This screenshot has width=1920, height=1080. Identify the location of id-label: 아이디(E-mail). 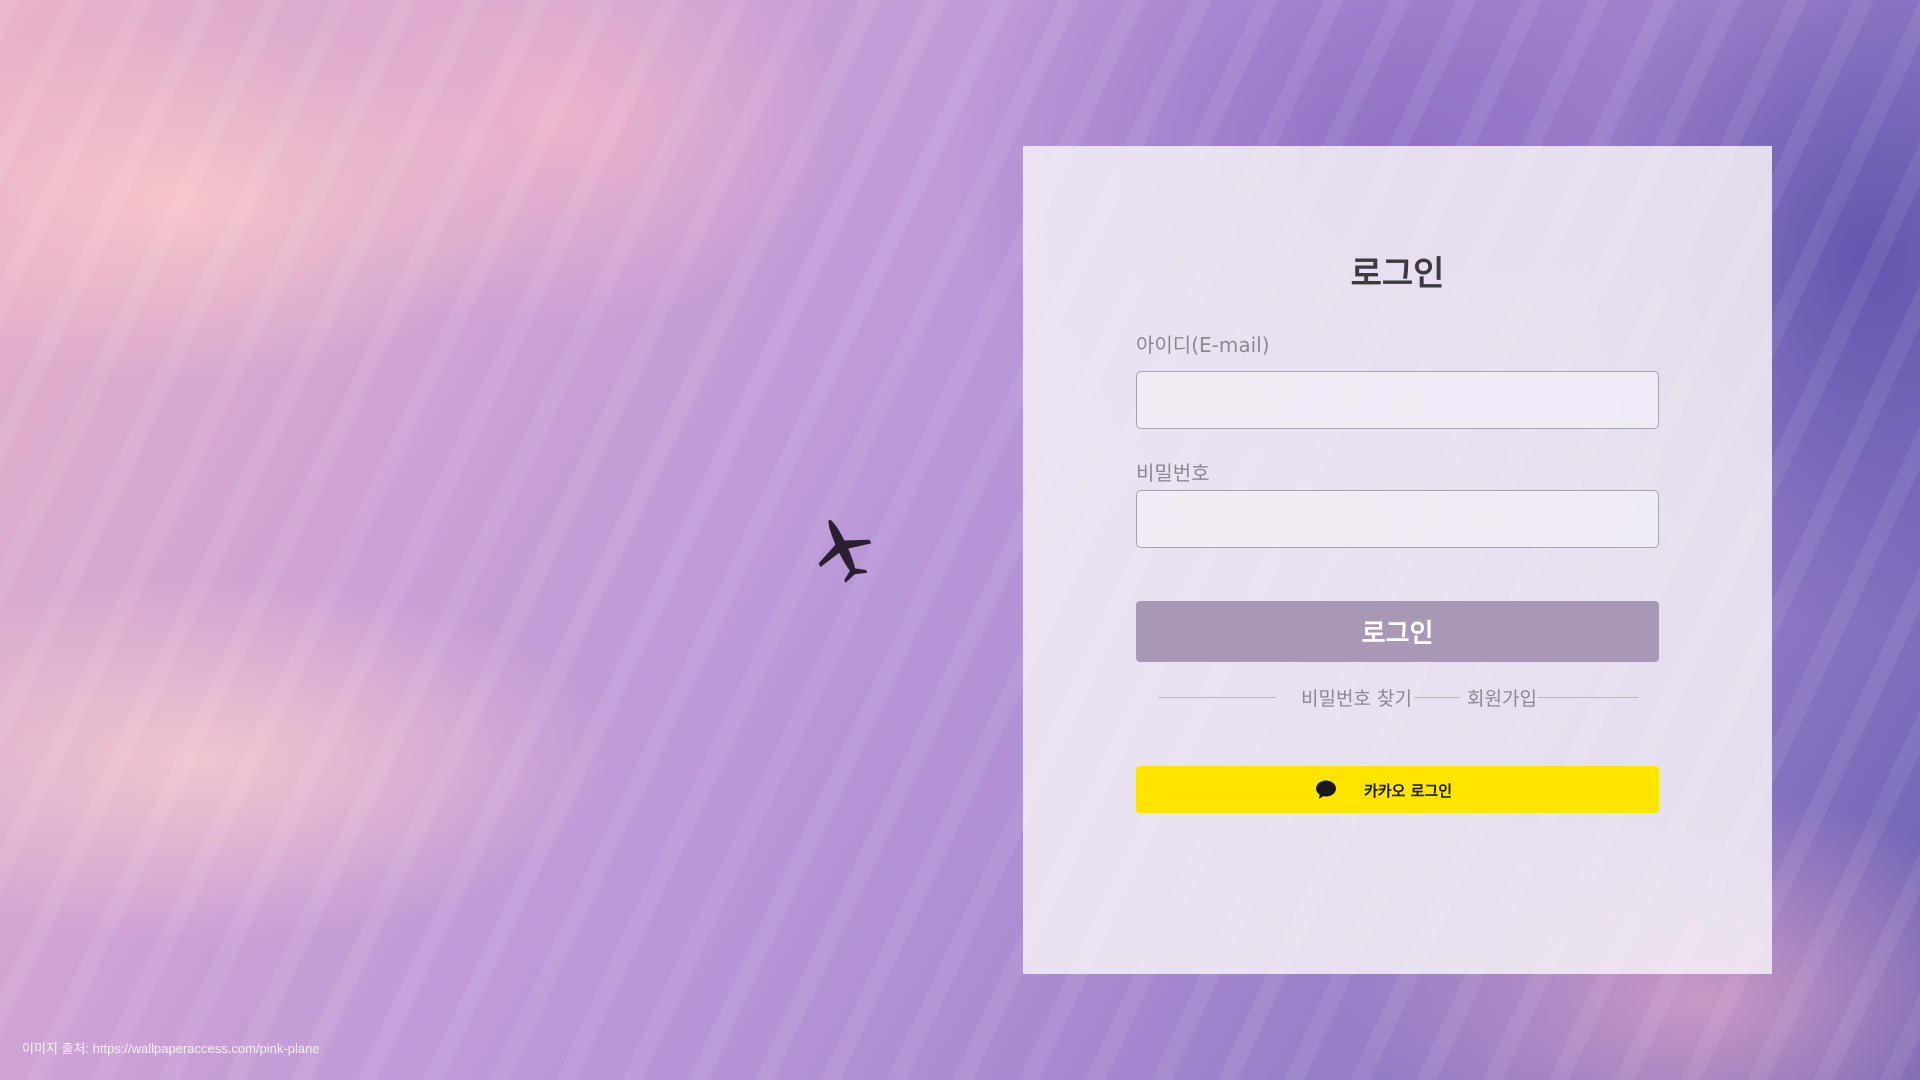
(1203, 345).